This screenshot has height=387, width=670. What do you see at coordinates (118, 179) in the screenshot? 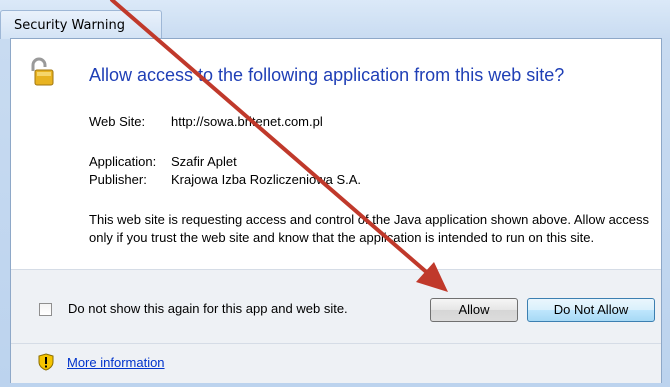
I see `publisher-label: Publisher:` at bounding box center [118, 179].